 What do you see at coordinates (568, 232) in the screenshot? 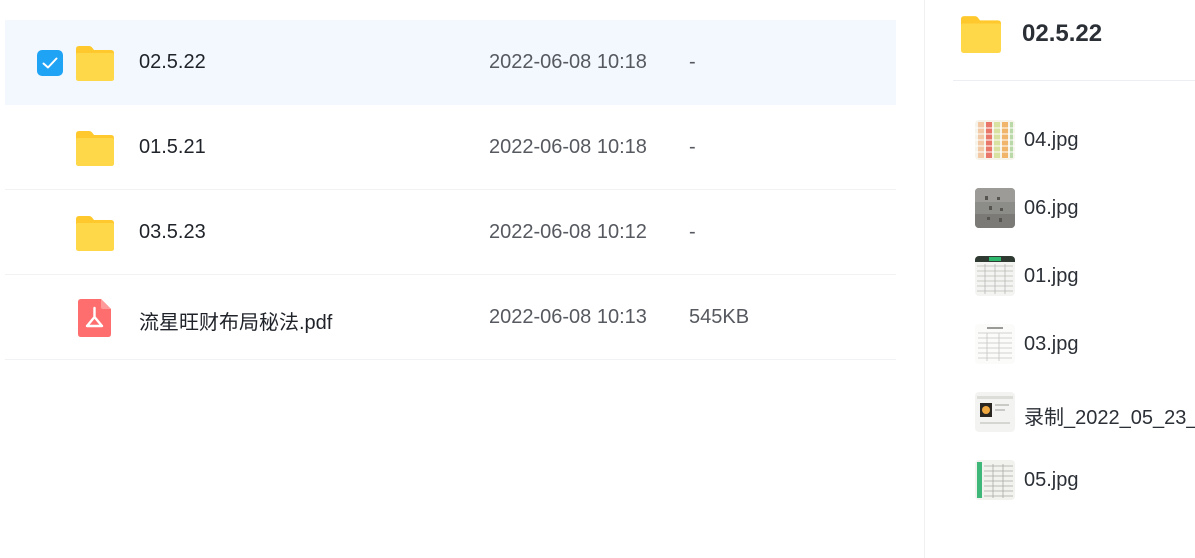
I see `file-date: 2022-06-08 10:12` at bounding box center [568, 232].